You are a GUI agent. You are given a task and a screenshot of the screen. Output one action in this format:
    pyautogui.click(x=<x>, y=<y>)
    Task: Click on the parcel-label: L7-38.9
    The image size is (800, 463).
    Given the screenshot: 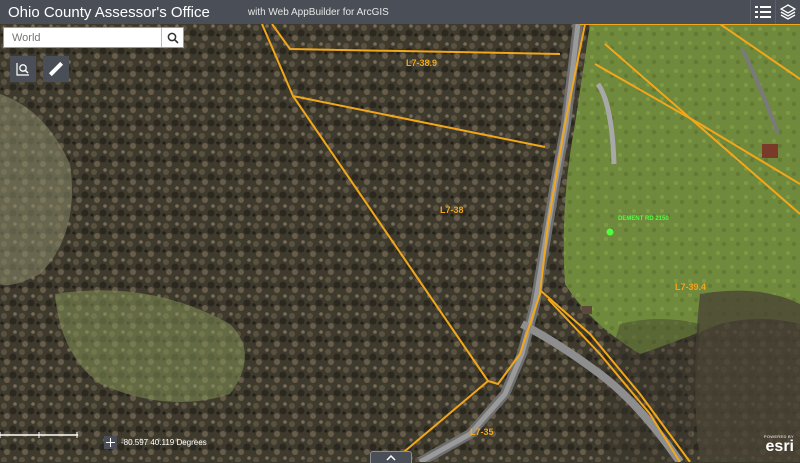 What is the action you would take?
    pyautogui.click(x=421, y=63)
    